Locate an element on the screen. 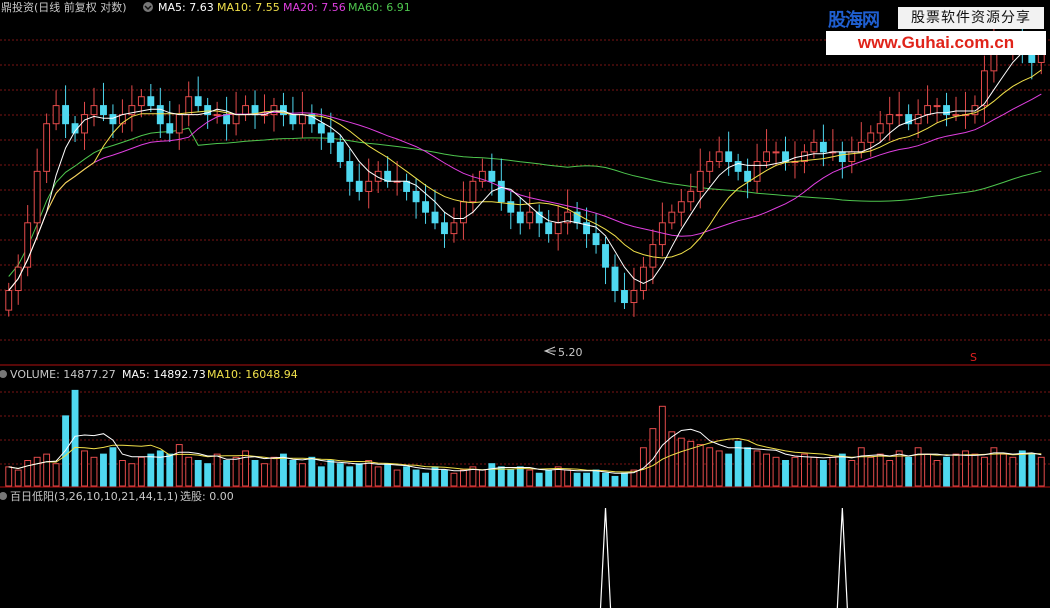 Image resolution: width=1050 pixels, height=608 pixels. indicator-legend: 百日低阳(3,26,10,10,21,44,1,1) is located at coordinates (94, 496).